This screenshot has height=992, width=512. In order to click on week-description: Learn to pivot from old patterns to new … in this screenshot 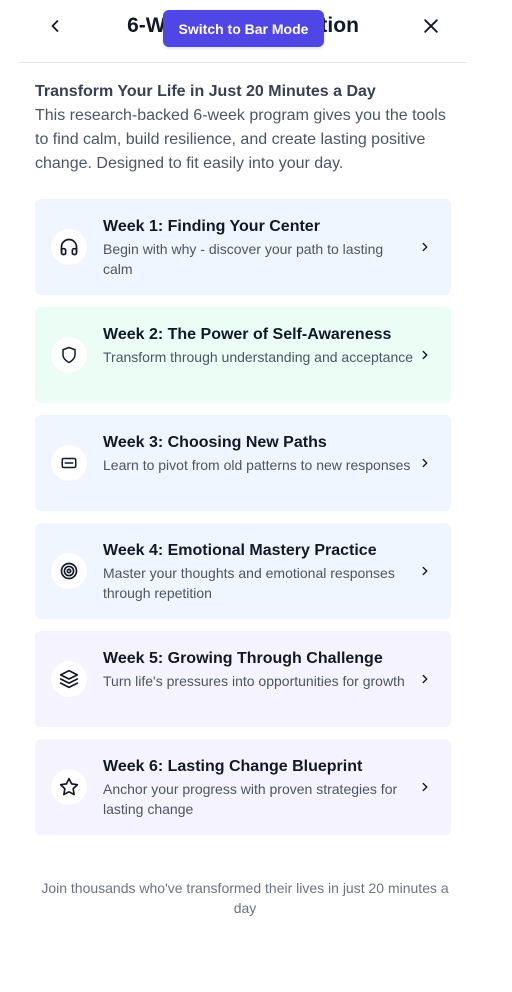, I will do `click(257, 465)`.